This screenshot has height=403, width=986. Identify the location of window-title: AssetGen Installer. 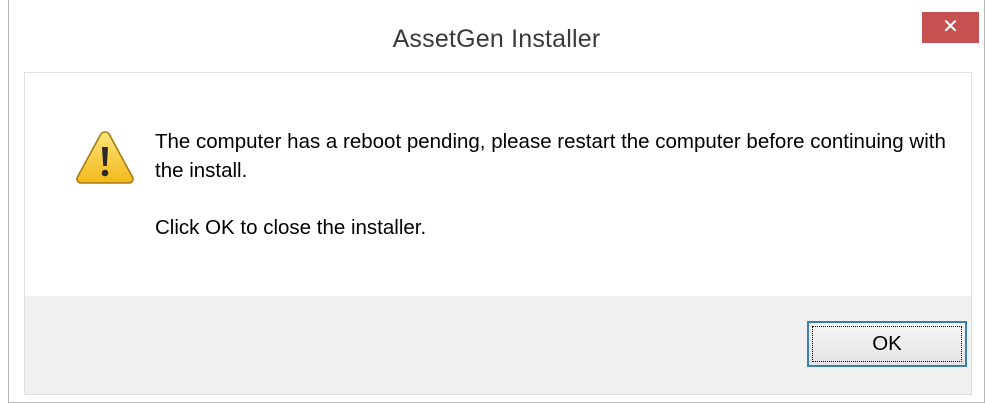
(496, 39).